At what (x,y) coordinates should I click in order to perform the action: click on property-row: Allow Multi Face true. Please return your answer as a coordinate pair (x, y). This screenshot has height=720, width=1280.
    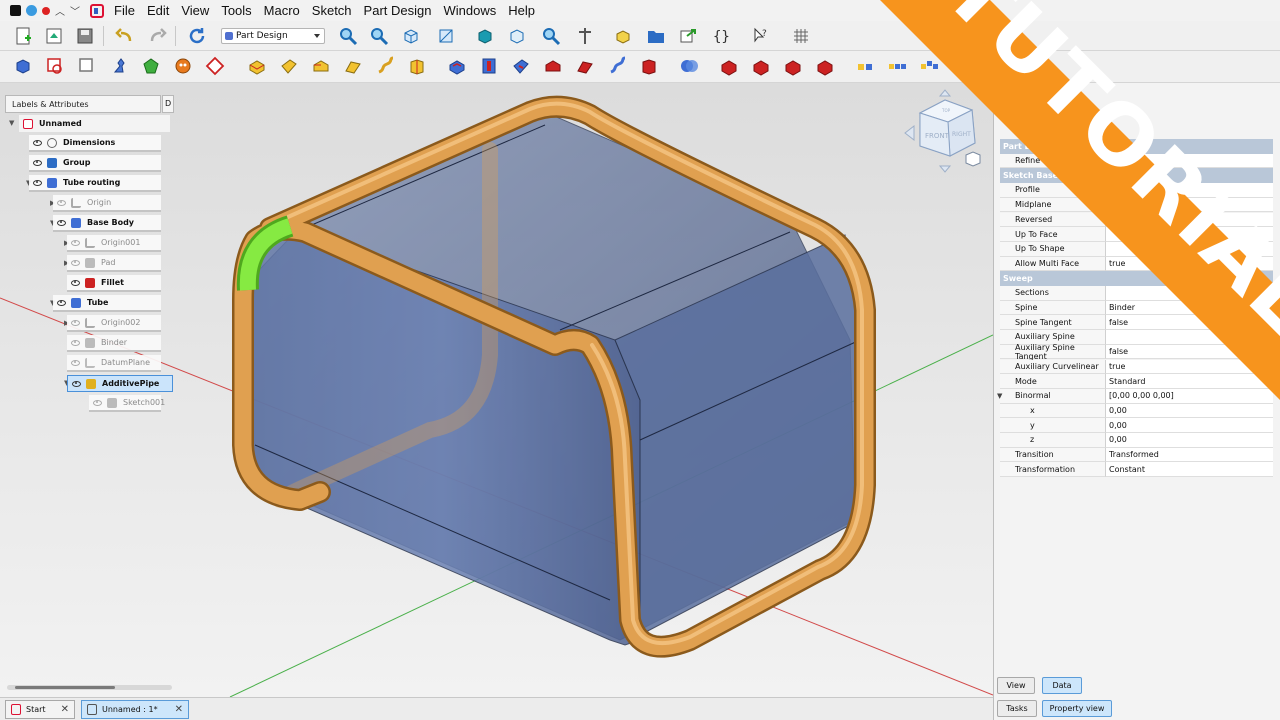
    Looking at the image, I should click on (1136, 264).